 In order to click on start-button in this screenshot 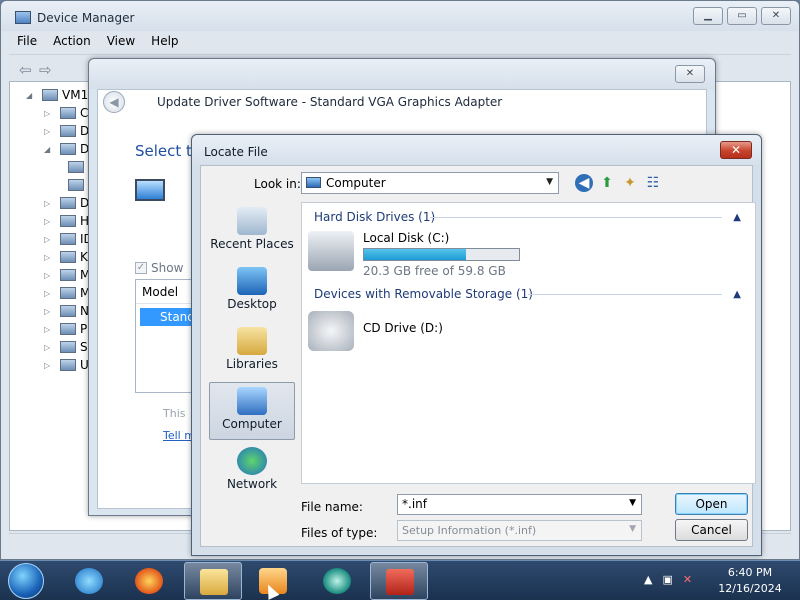, I will do `click(26, 581)`.